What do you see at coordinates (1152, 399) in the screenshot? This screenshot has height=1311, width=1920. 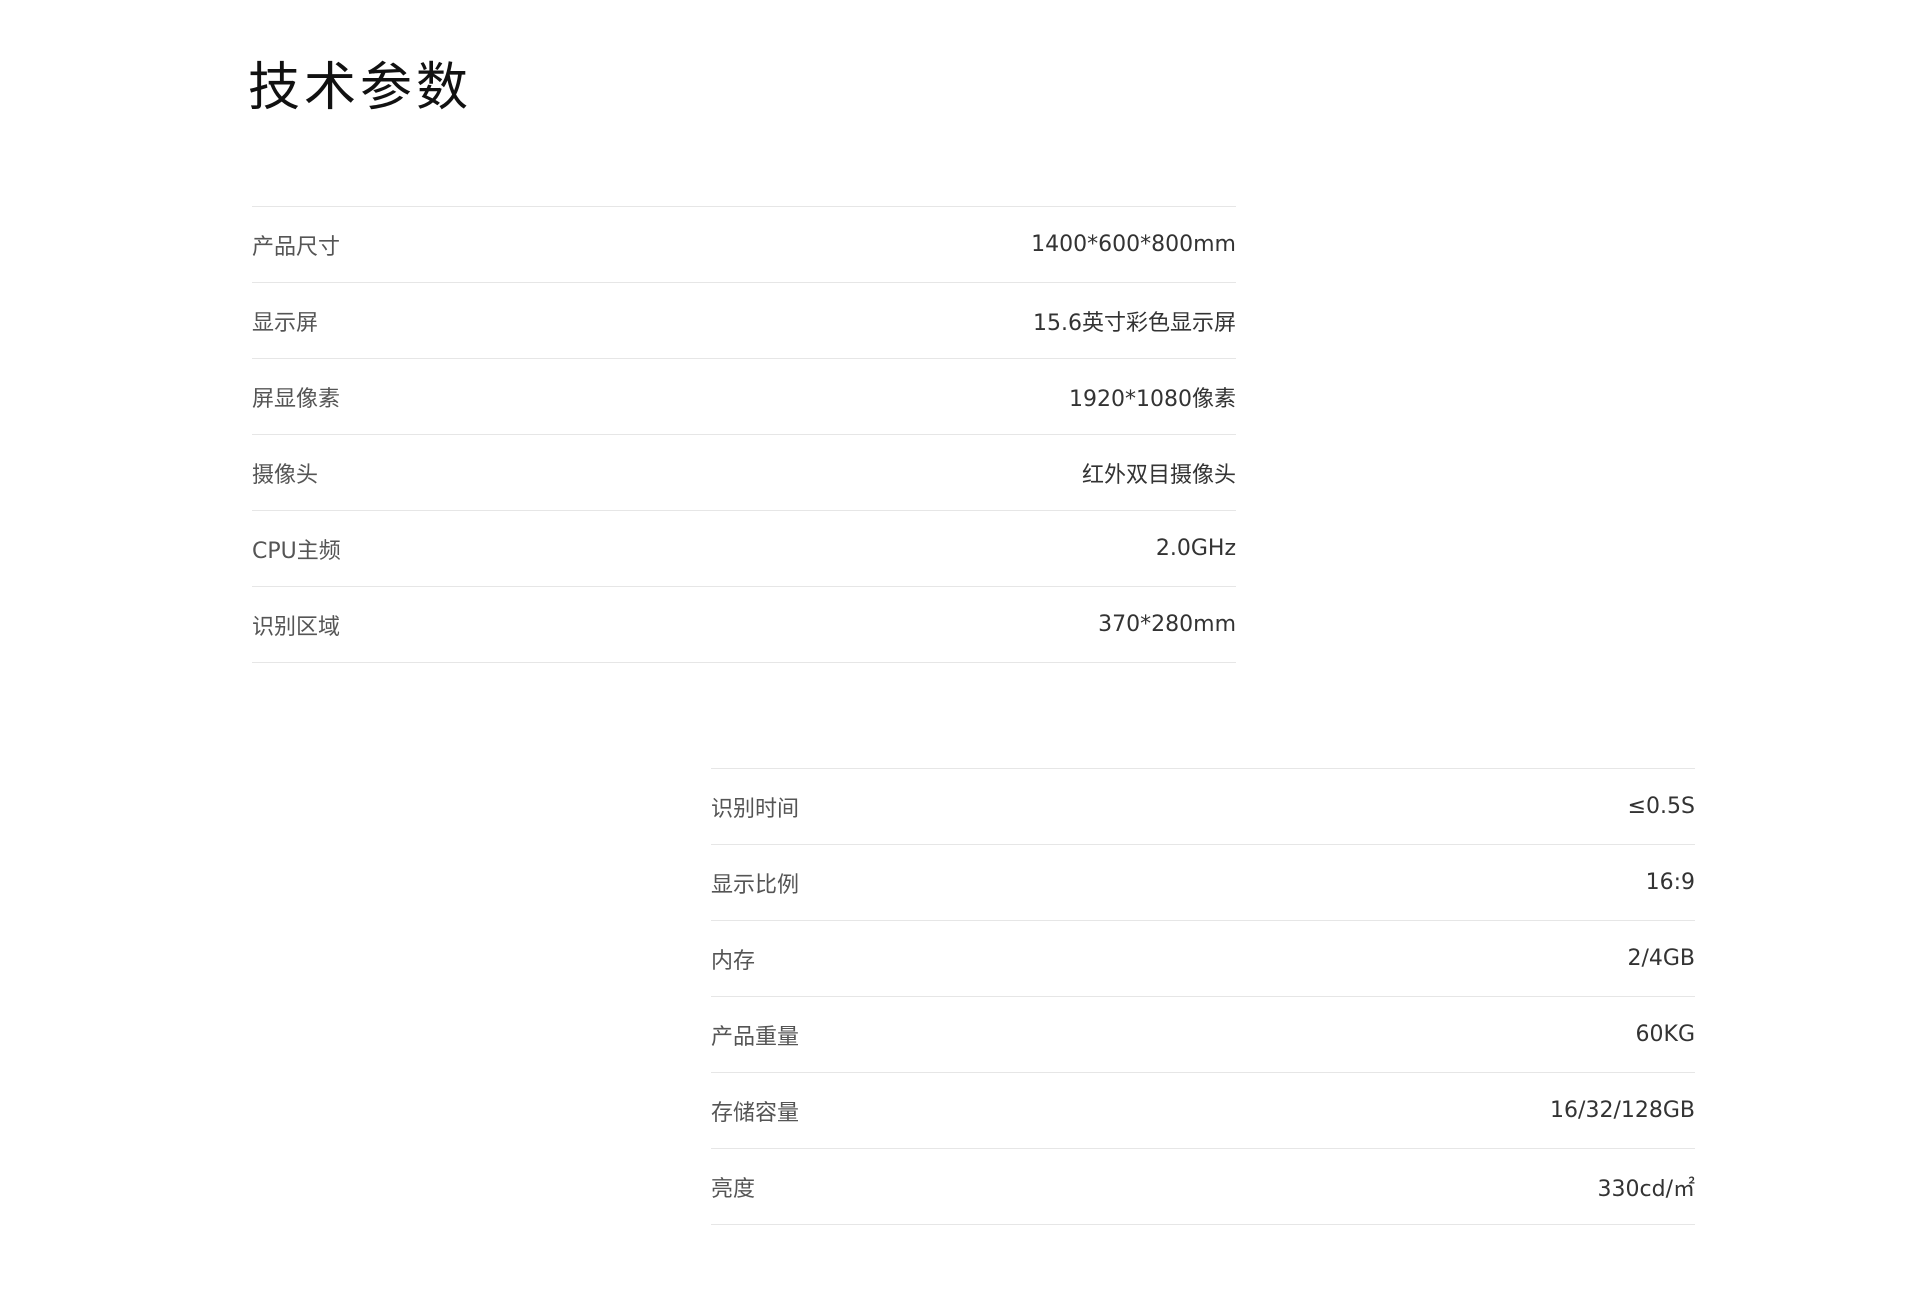 I see `spec-value: 1920*1080像素` at bounding box center [1152, 399].